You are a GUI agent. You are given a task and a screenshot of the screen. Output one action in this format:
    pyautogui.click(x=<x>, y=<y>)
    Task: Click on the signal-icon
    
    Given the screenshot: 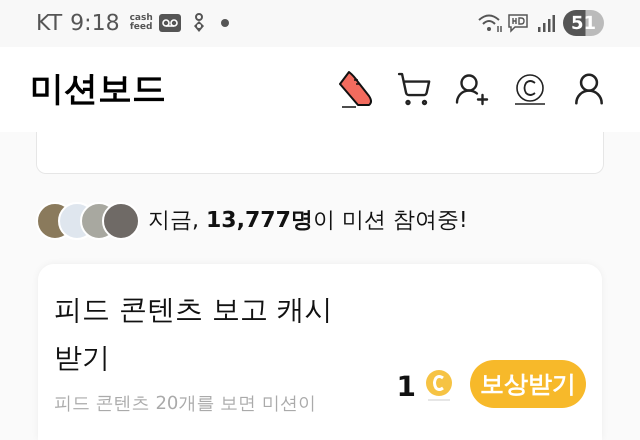 What is the action you would take?
    pyautogui.click(x=545, y=23)
    